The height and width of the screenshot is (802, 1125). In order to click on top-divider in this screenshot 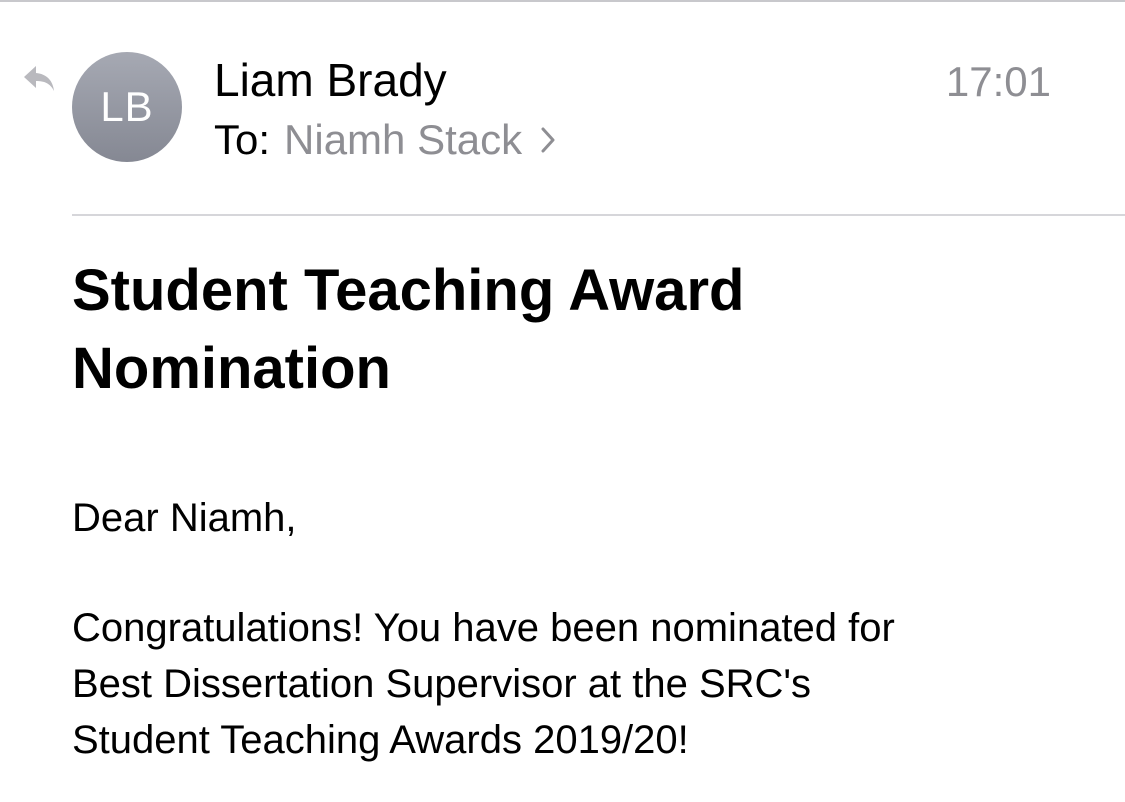, I will do `click(562, 1)`.